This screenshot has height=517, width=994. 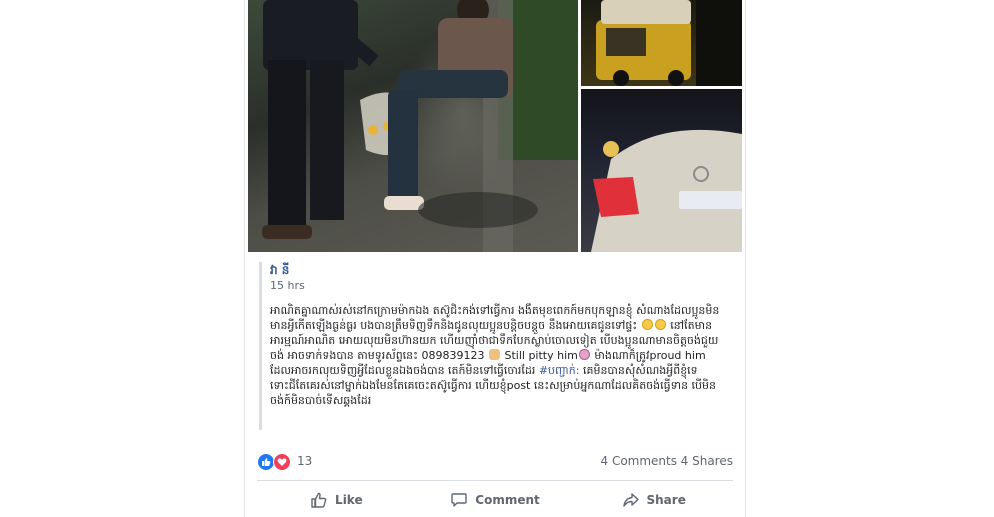 What do you see at coordinates (666, 500) in the screenshot?
I see `share-button-label: Share` at bounding box center [666, 500].